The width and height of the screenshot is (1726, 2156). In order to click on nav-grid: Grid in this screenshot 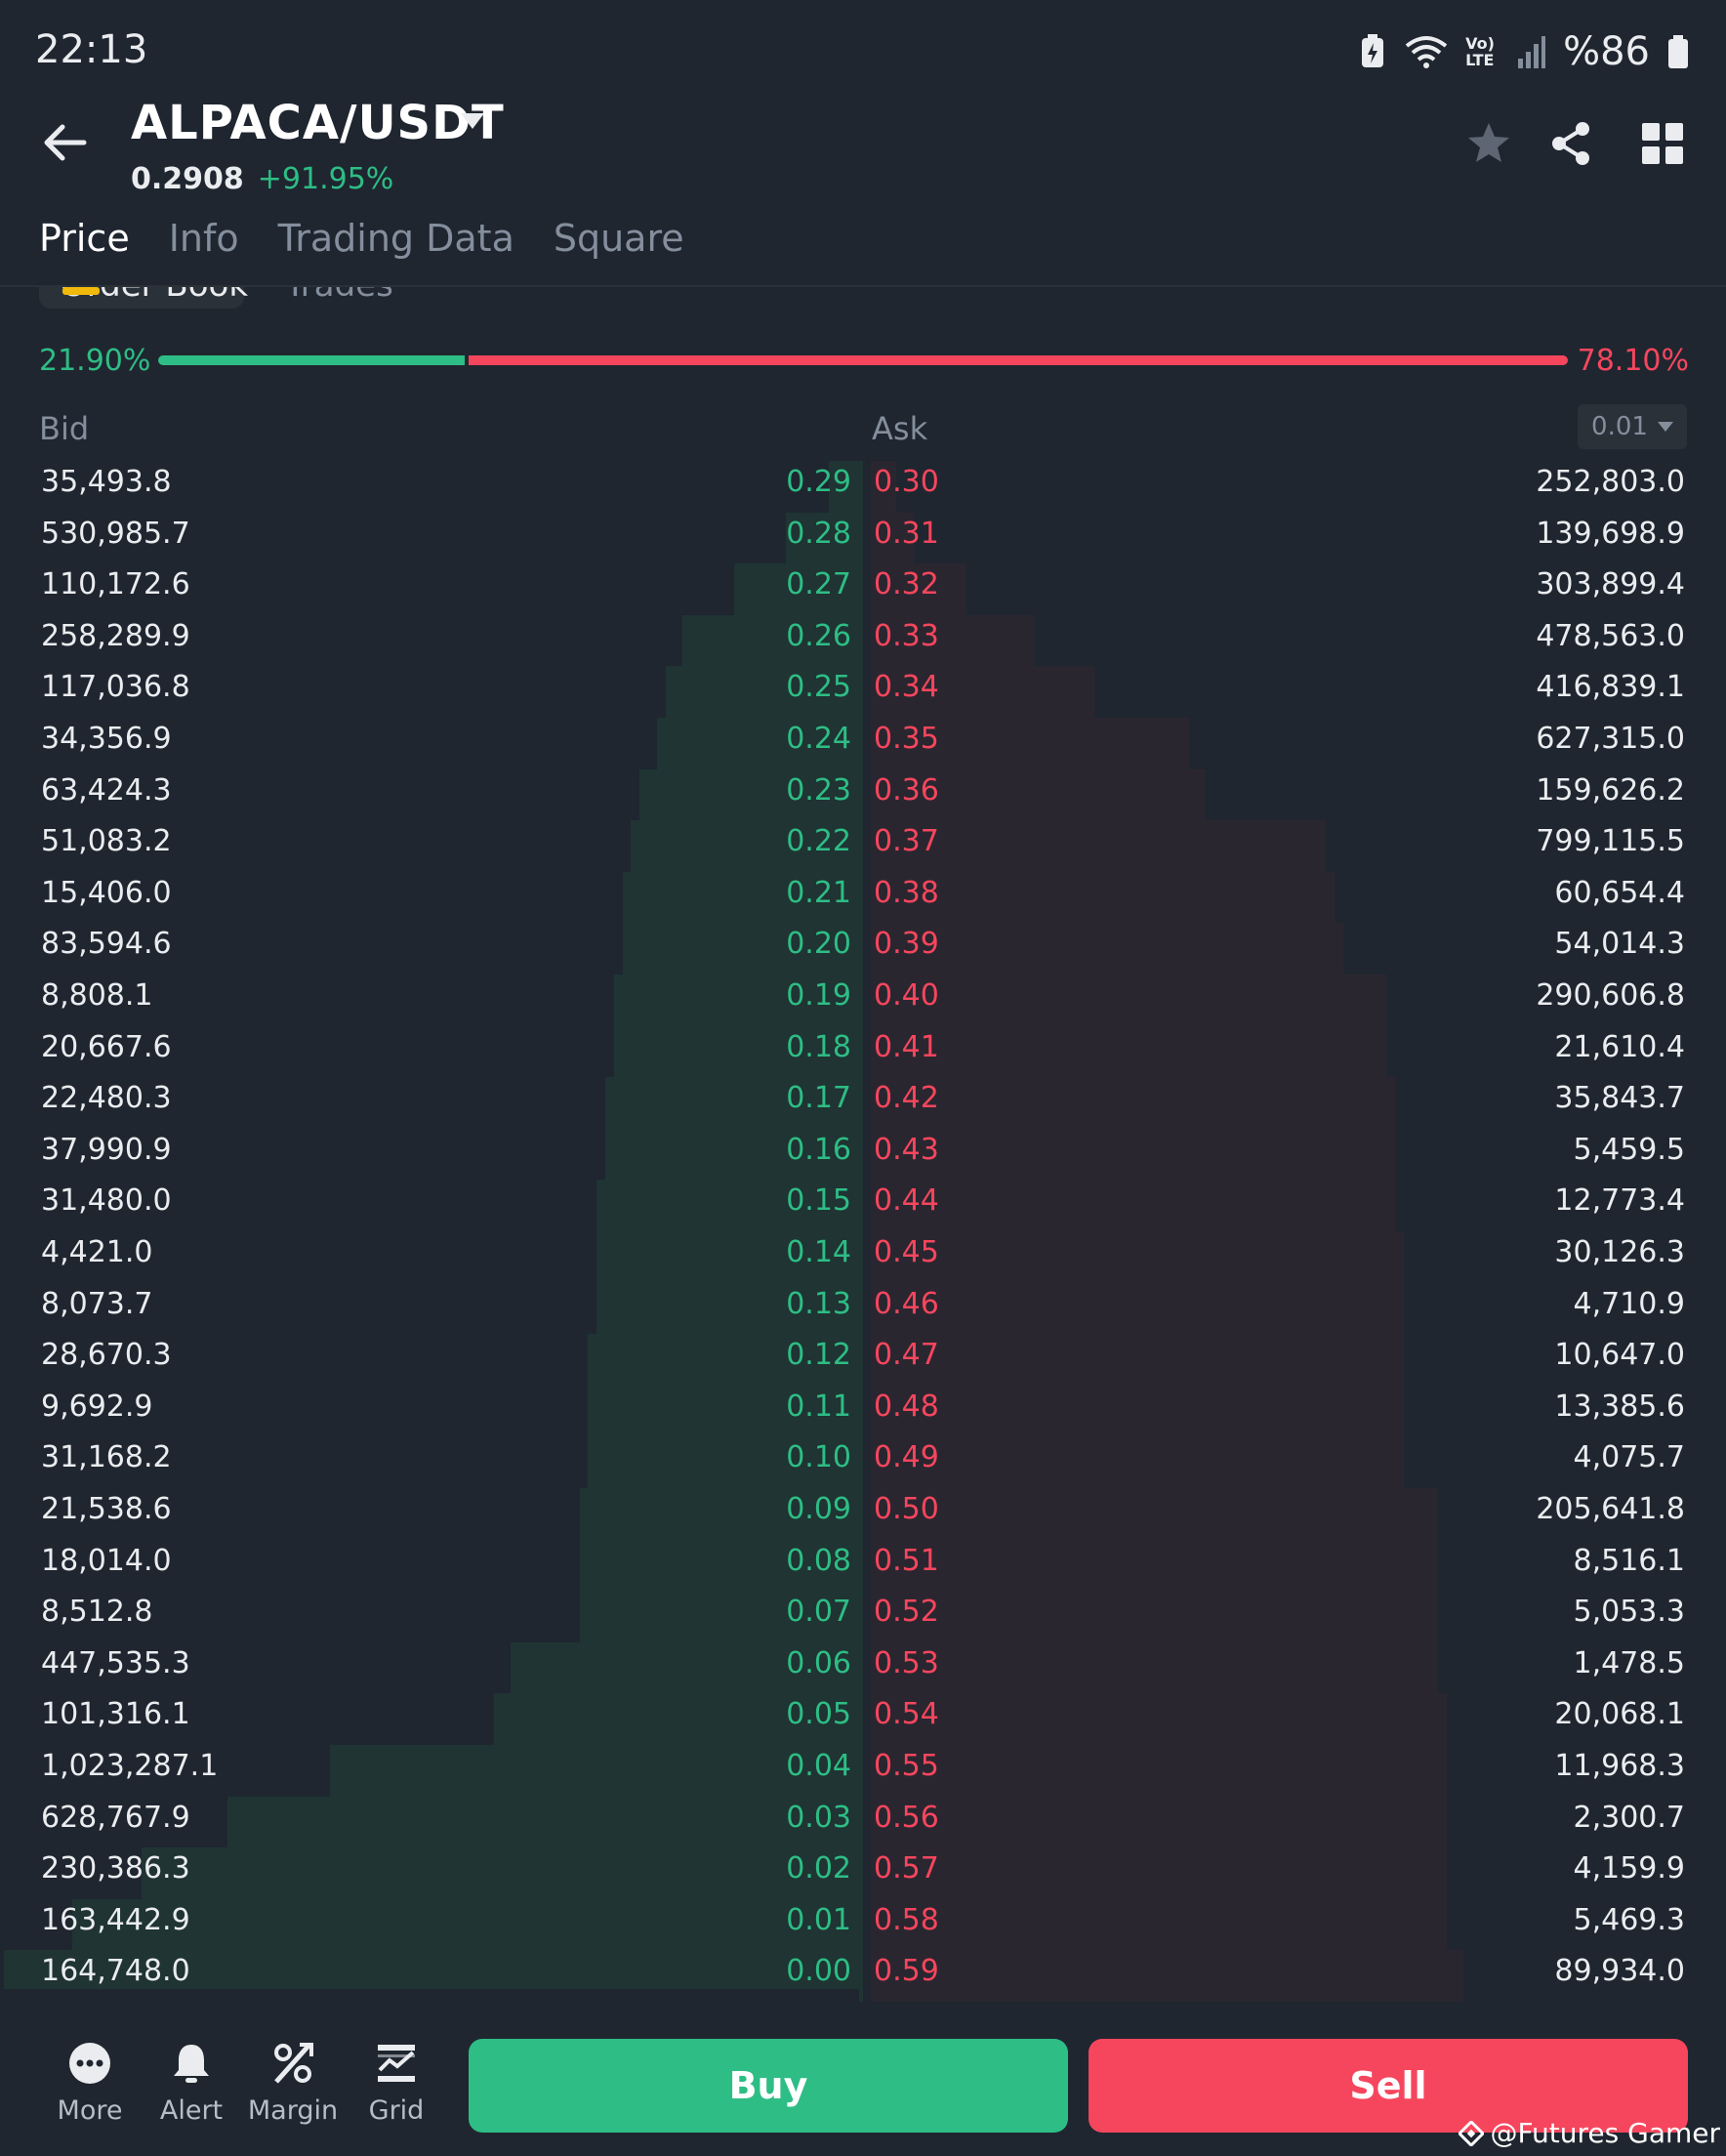, I will do `click(396, 2084)`.